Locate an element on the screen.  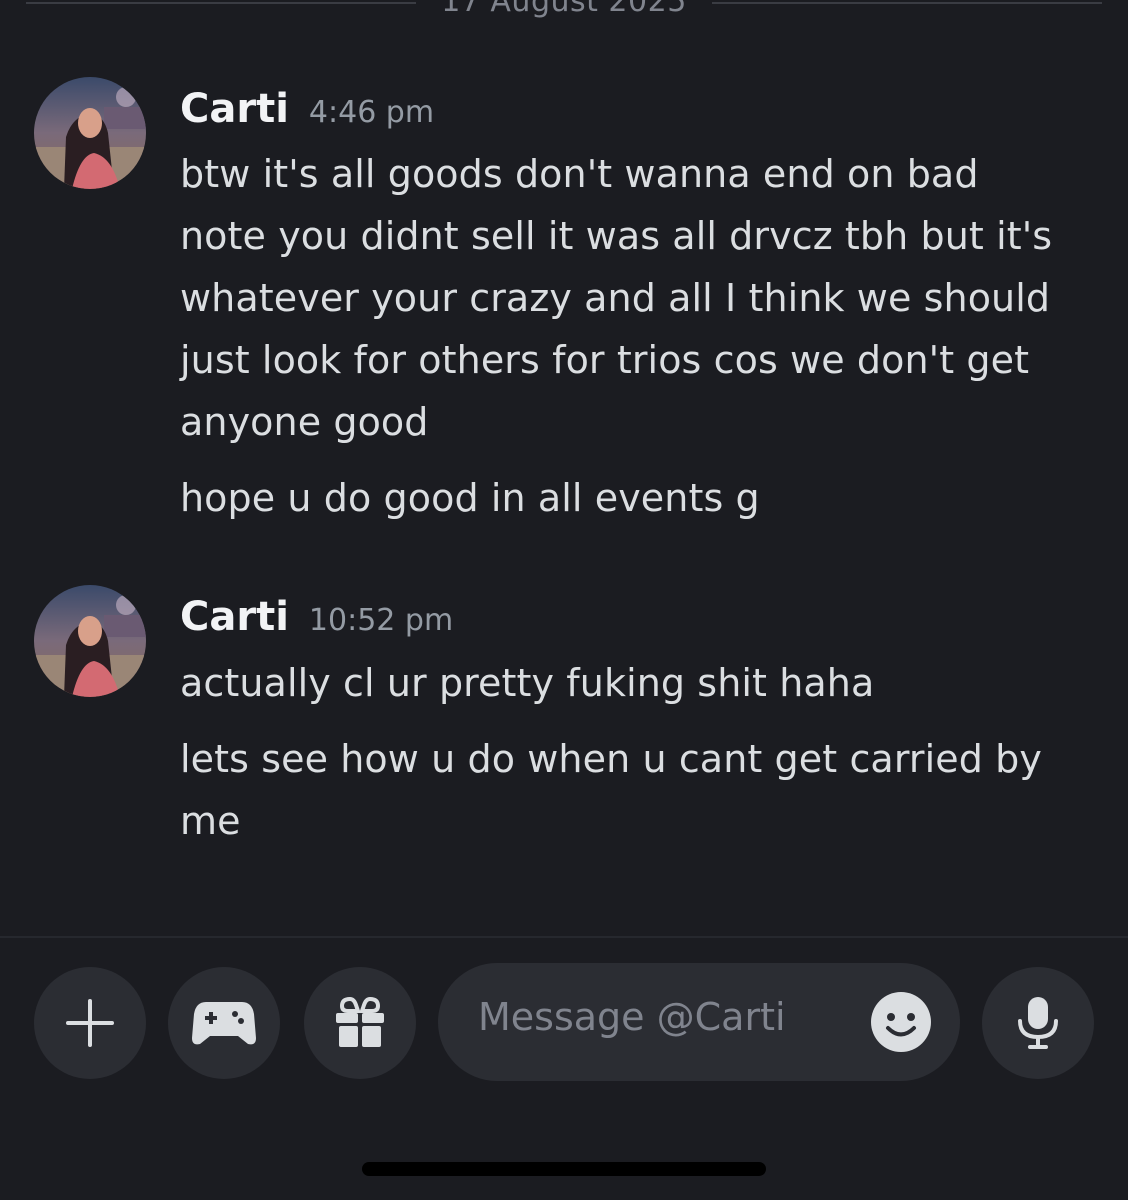
divider-line-right is located at coordinates (907, 3).